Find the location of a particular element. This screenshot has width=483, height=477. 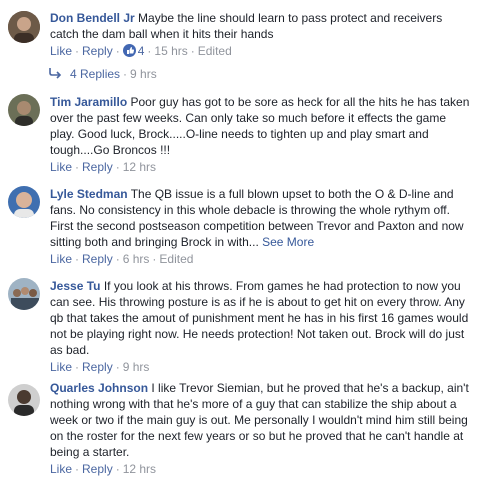

comment-actions: Like · Reply · 9 hrs is located at coordinates (100, 367).